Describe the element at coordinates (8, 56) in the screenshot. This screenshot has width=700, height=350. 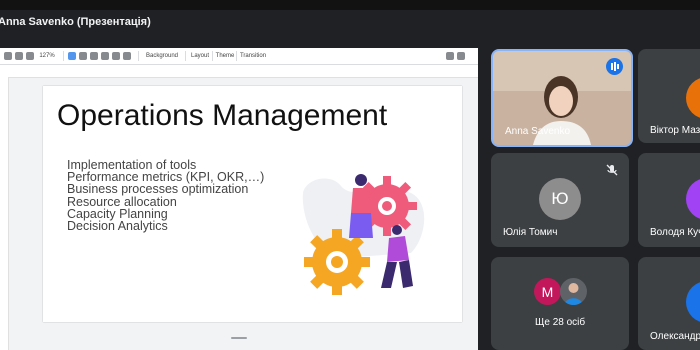
I see `undo-icon` at that location.